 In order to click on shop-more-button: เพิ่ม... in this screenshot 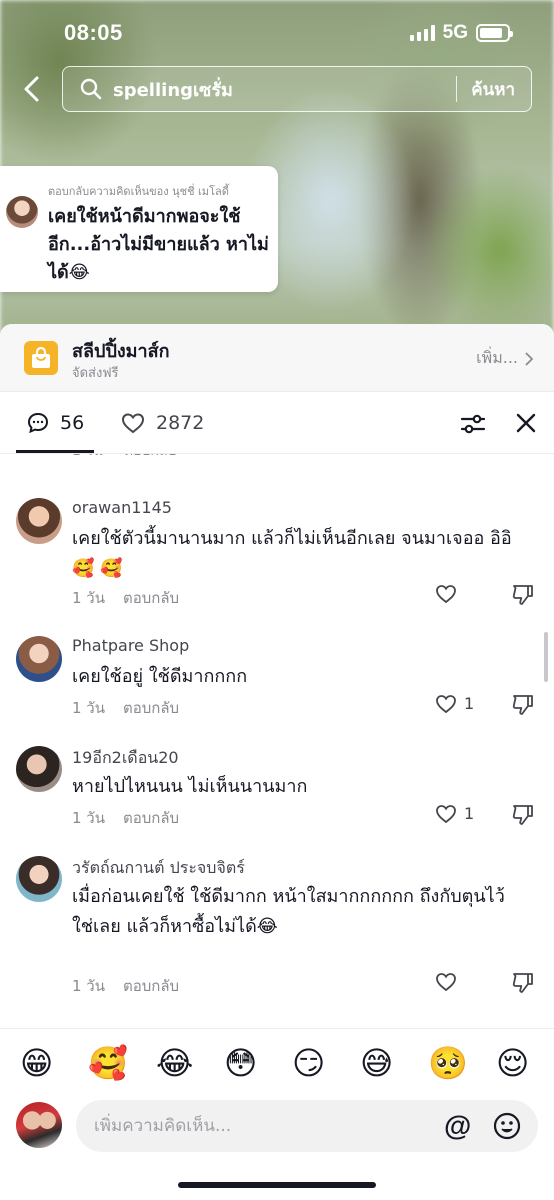, I will do `click(505, 358)`.